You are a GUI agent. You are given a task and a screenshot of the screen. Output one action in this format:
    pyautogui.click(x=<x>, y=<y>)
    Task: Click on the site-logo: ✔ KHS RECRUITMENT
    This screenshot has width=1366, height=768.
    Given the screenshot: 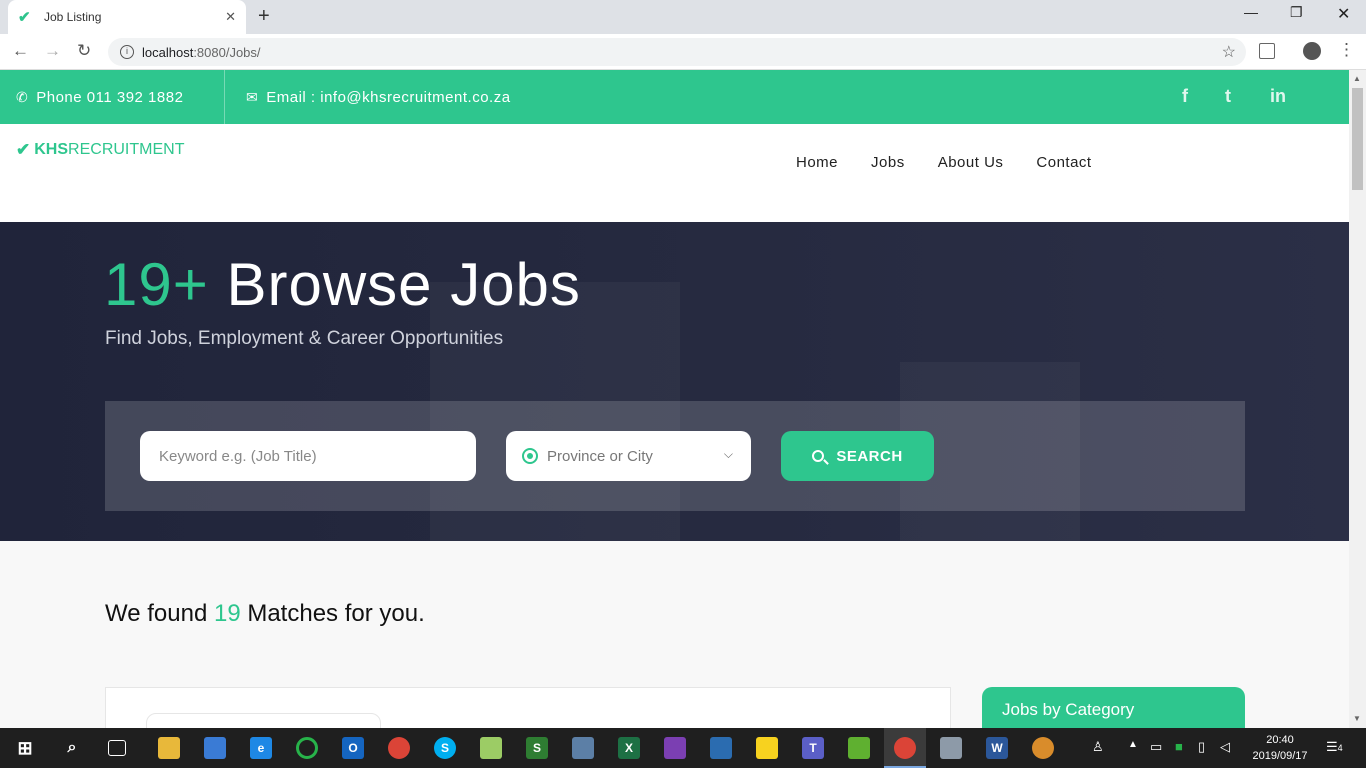 What is the action you would take?
    pyautogui.click(x=100, y=150)
    